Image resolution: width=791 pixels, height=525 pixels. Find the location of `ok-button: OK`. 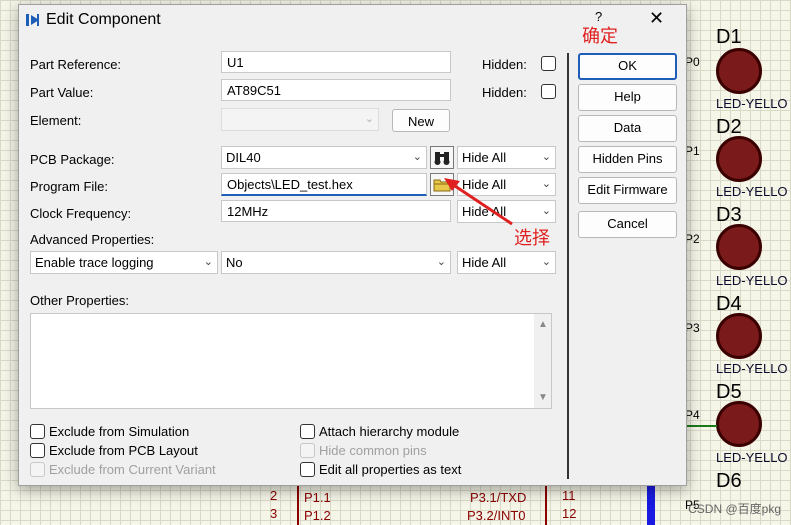

ok-button: OK is located at coordinates (627, 66).